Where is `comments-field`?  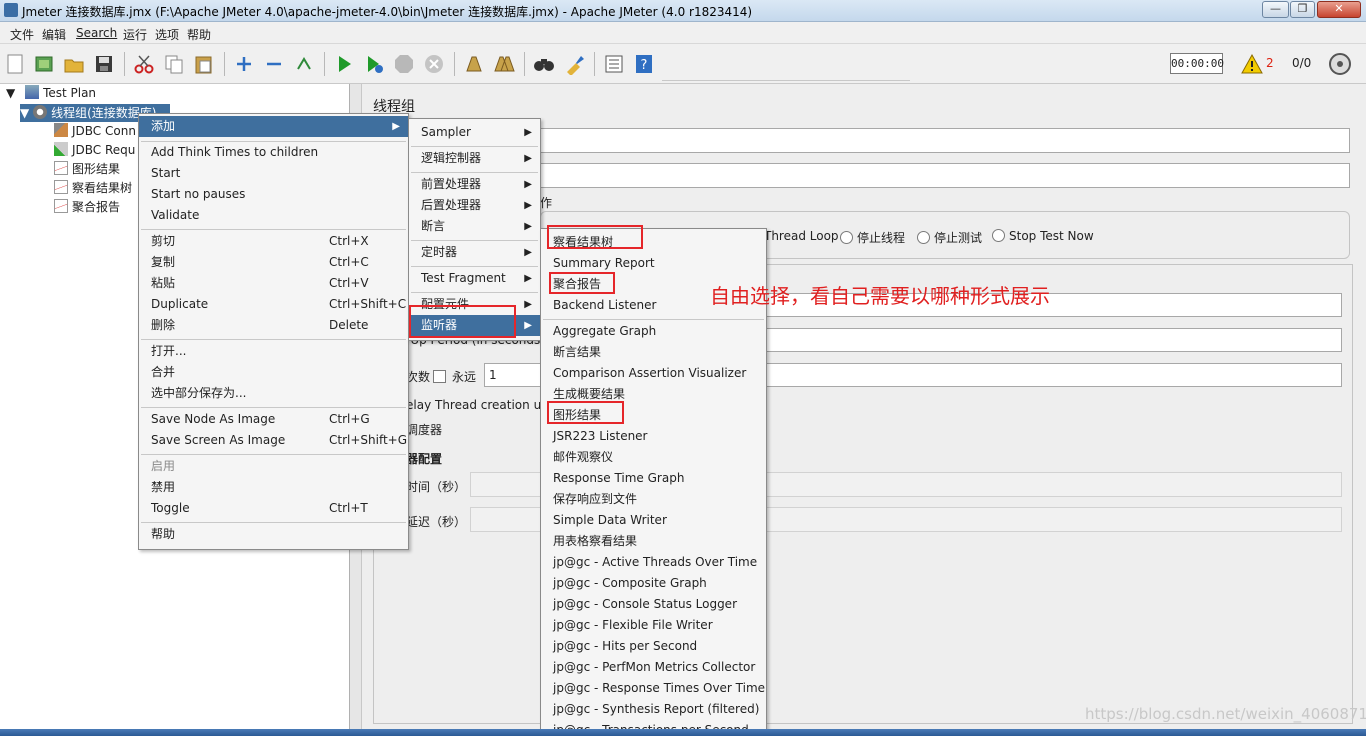
comments-field is located at coordinates (945, 175).